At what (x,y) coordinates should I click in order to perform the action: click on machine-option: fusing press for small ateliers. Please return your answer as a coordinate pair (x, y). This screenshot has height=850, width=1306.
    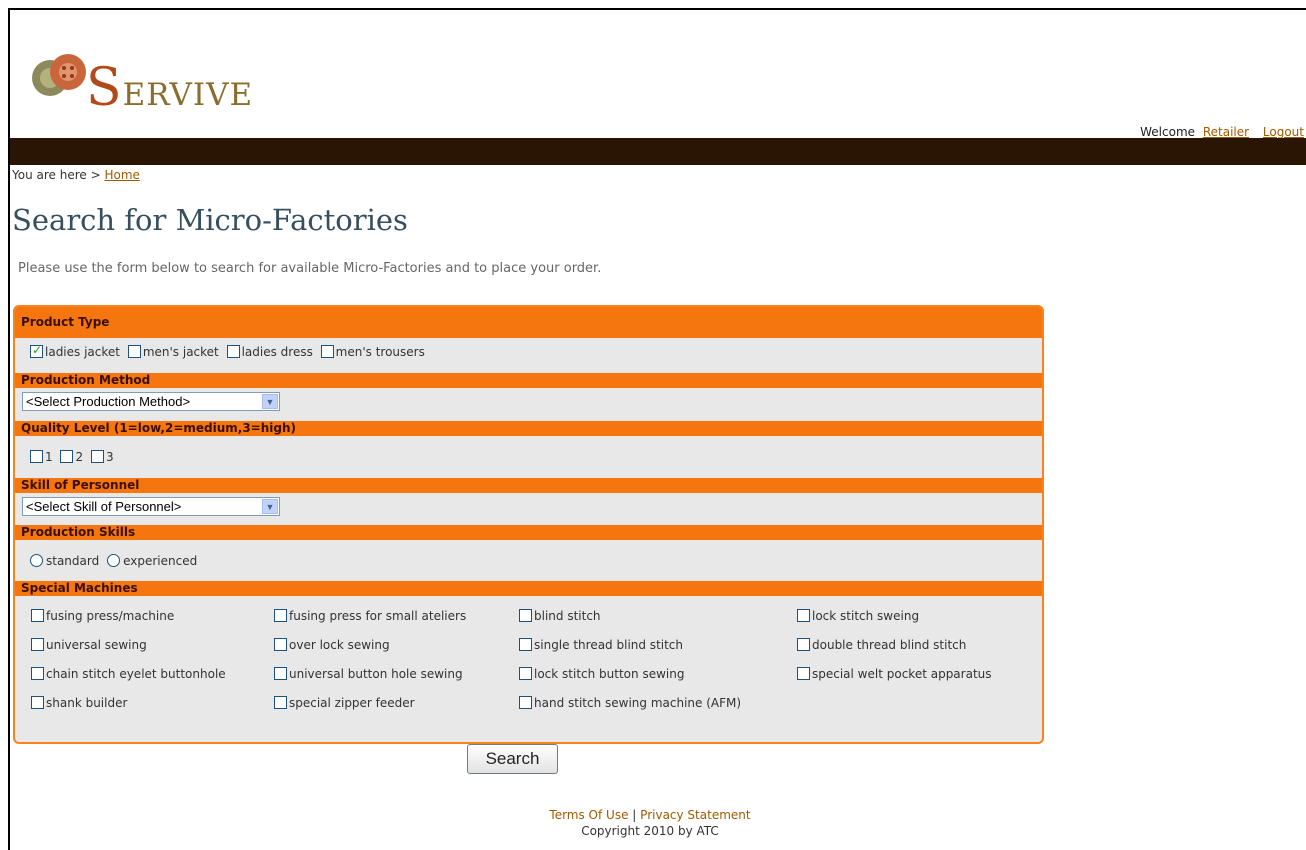
    Looking at the image, I should click on (370, 616).